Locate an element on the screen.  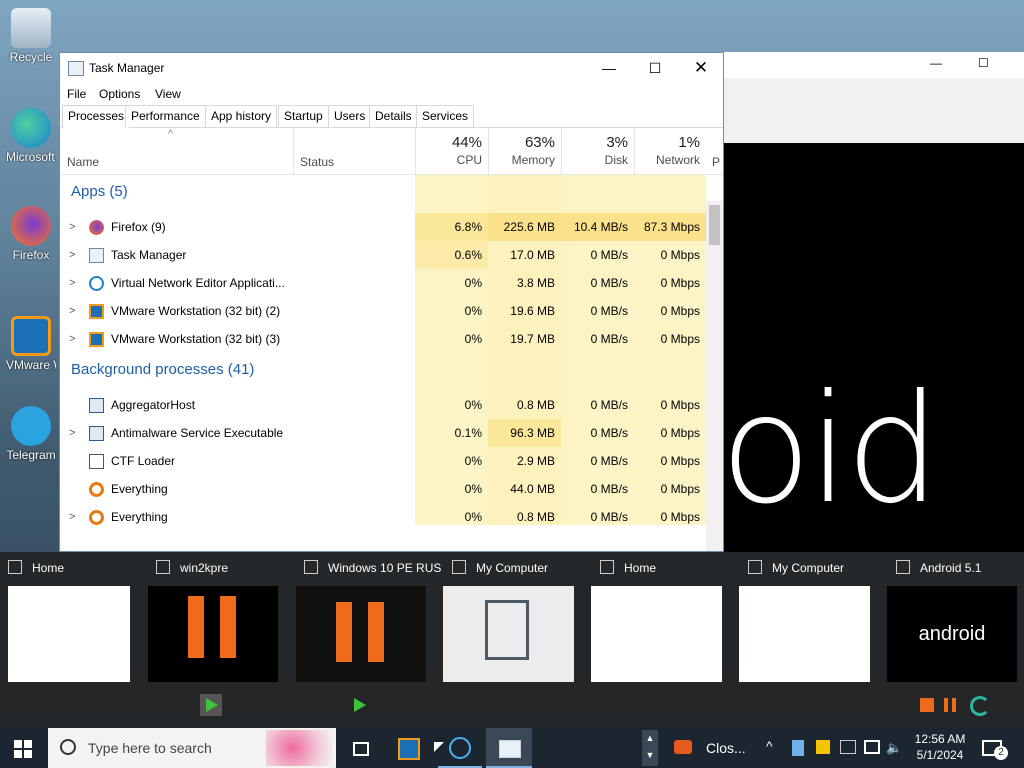
vmware-taskbar-icon is located at coordinates (410, 748).